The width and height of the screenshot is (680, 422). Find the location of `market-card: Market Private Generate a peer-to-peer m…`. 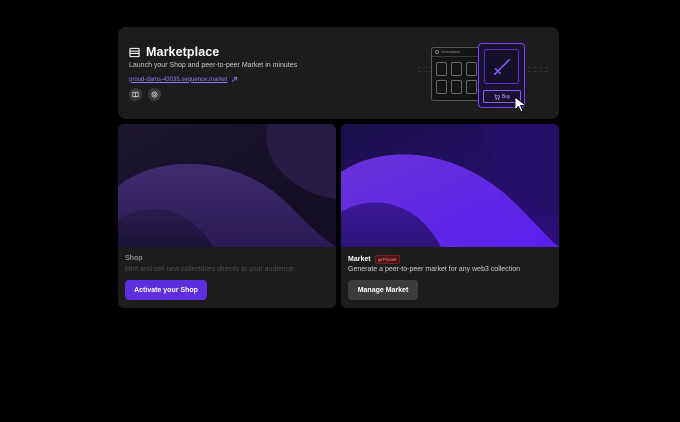

market-card: Market Private Generate a peer-to-peer m… is located at coordinates (450, 216).